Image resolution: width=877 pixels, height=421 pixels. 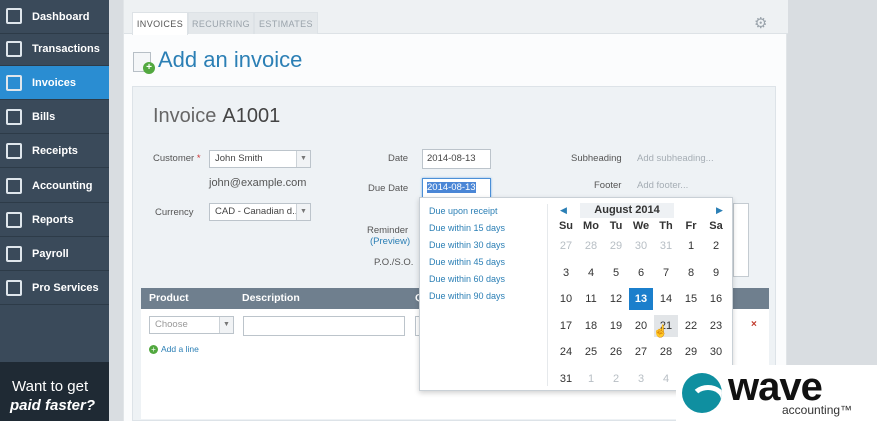 What do you see at coordinates (174, 349) in the screenshot?
I see `add-line-link: + Add a line` at bounding box center [174, 349].